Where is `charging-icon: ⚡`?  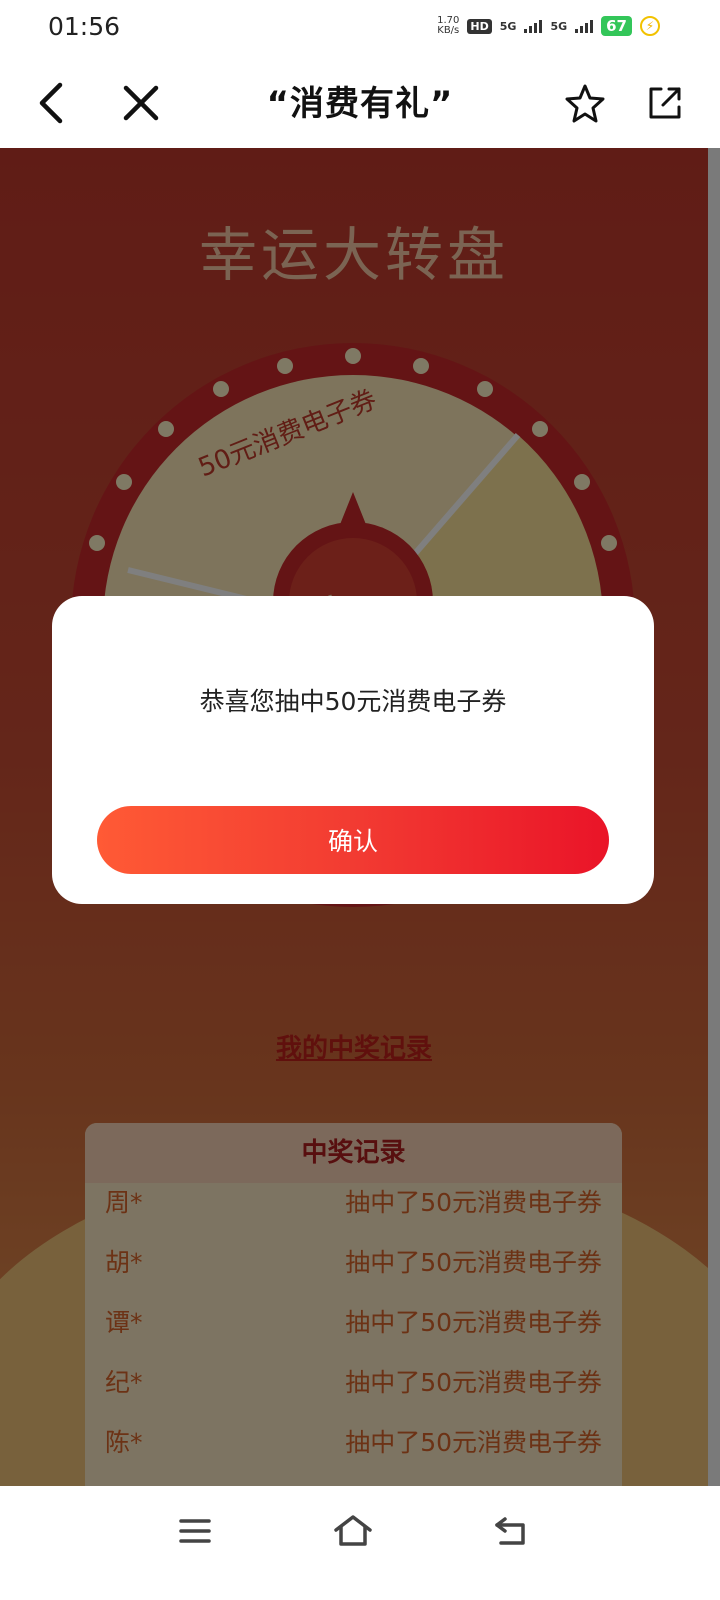
charging-icon: ⚡ is located at coordinates (650, 26).